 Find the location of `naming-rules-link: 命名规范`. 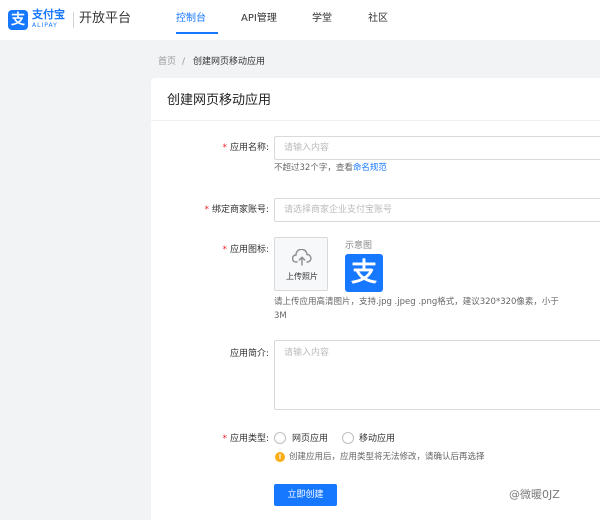

naming-rules-link: 命名规范 is located at coordinates (370, 168).